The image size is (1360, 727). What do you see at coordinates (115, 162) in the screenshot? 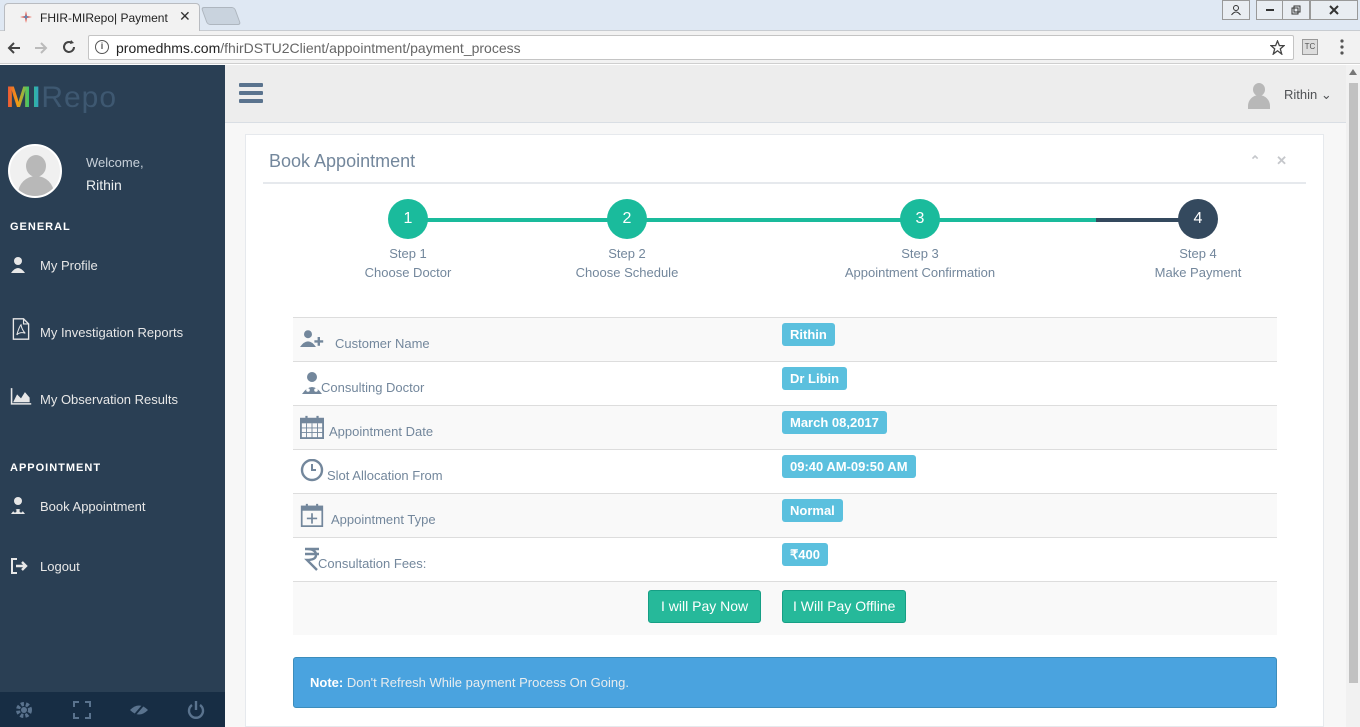
I see `welcome-label: Welcome,` at bounding box center [115, 162].